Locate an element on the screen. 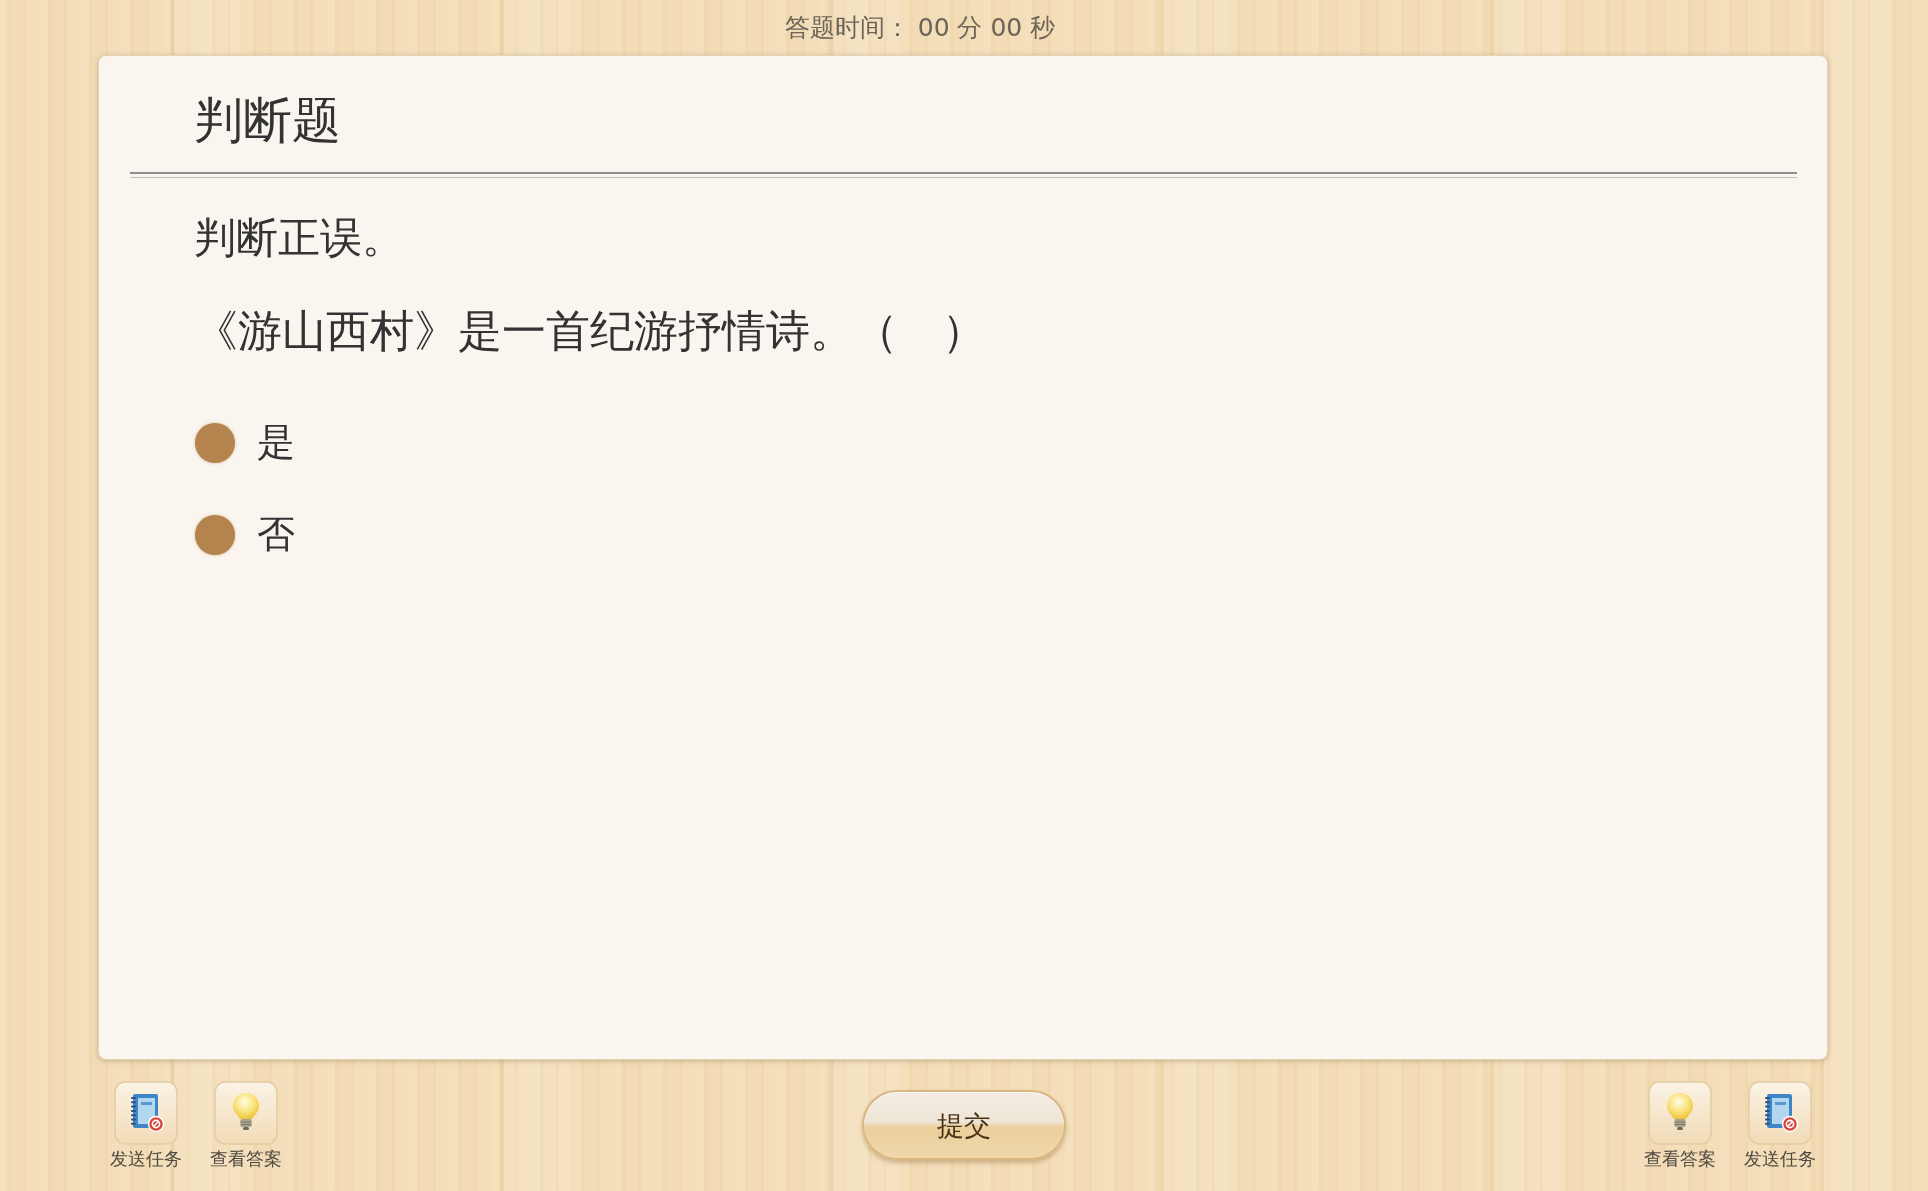  question-type-title: 判断题 is located at coordinates (267, 121).